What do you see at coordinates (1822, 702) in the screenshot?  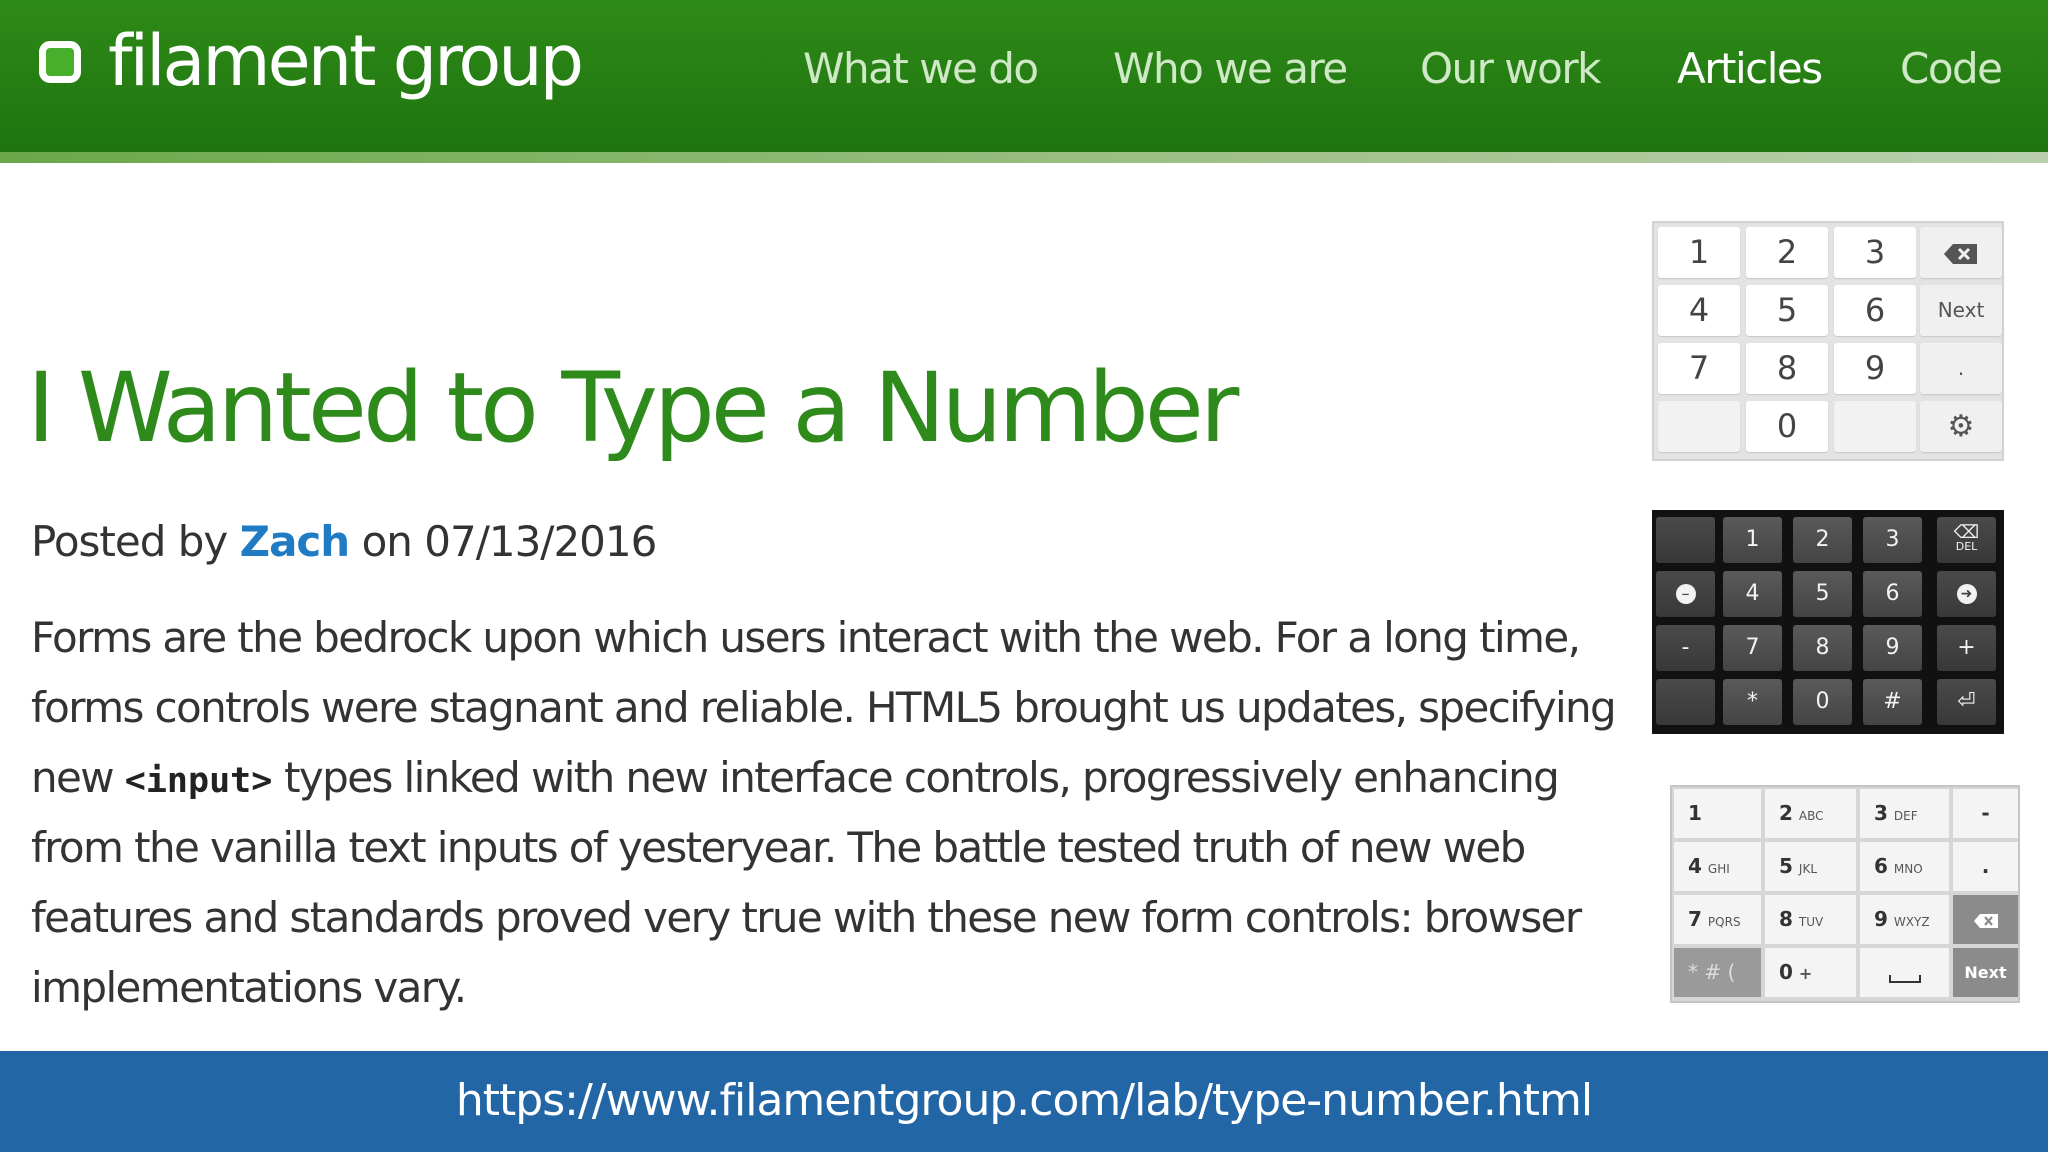 I see `kp2-key-0: 0` at bounding box center [1822, 702].